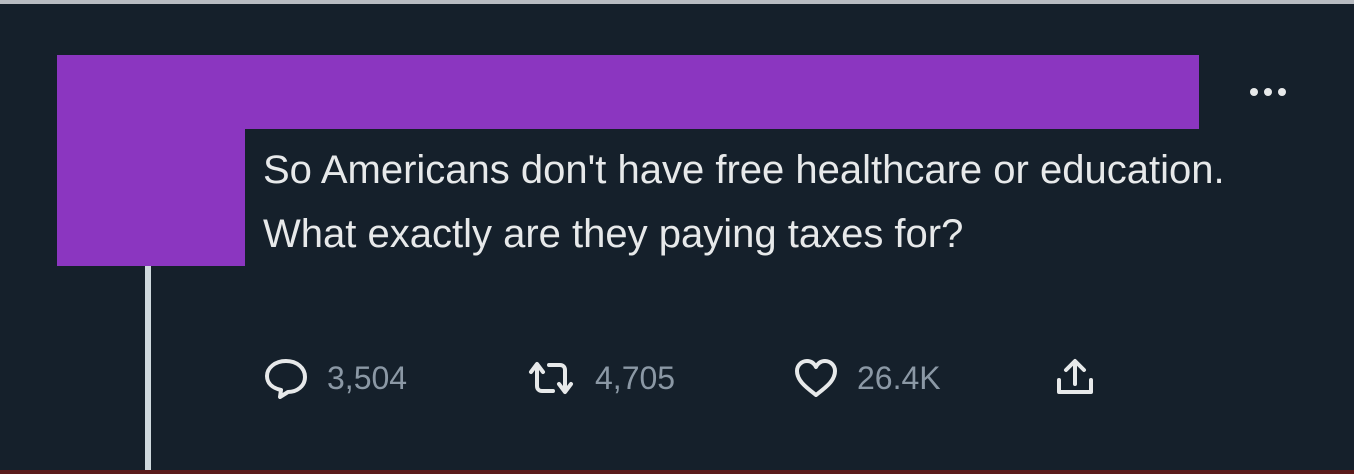 This screenshot has height=474, width=1354. I want to click on like-button: 26.4K, so click(867, 378).